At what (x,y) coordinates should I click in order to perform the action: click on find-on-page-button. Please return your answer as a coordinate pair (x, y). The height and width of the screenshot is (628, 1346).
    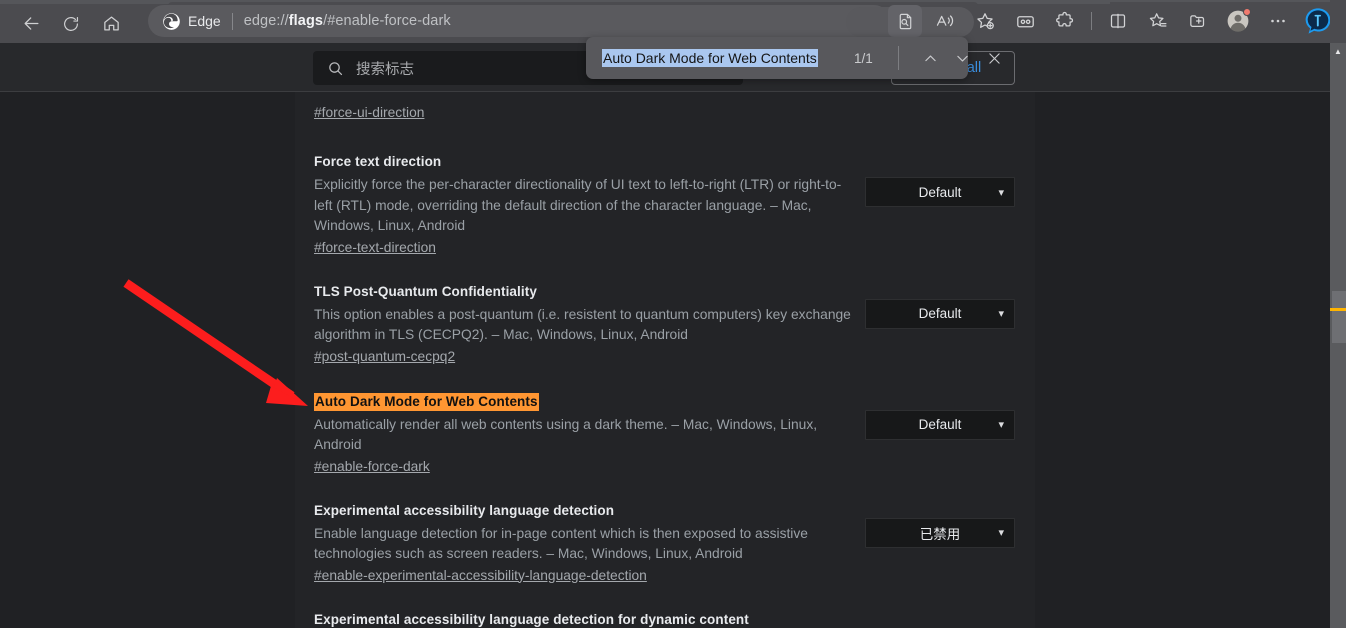
    Looking at the image, I should click on (905, 21).